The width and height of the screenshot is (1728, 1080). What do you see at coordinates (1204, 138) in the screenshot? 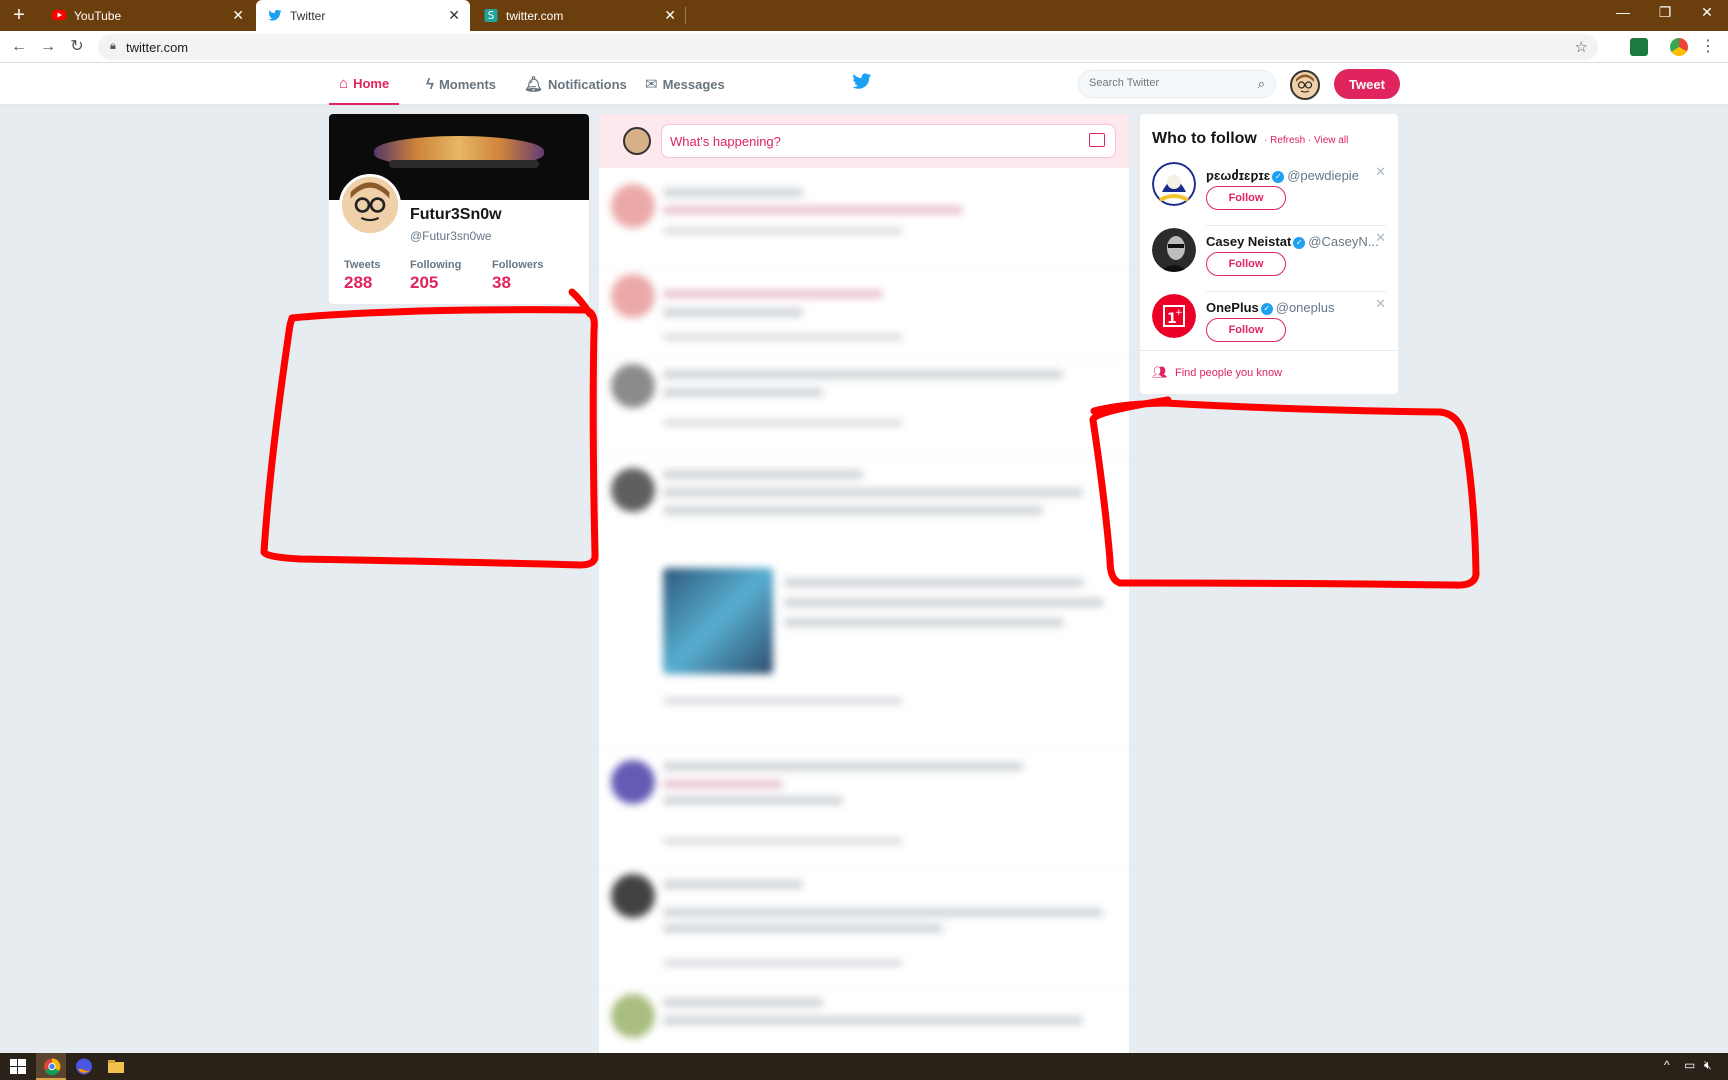
I see `who-to-follow-title: Who to follow` at bounding box center [1204, 138].